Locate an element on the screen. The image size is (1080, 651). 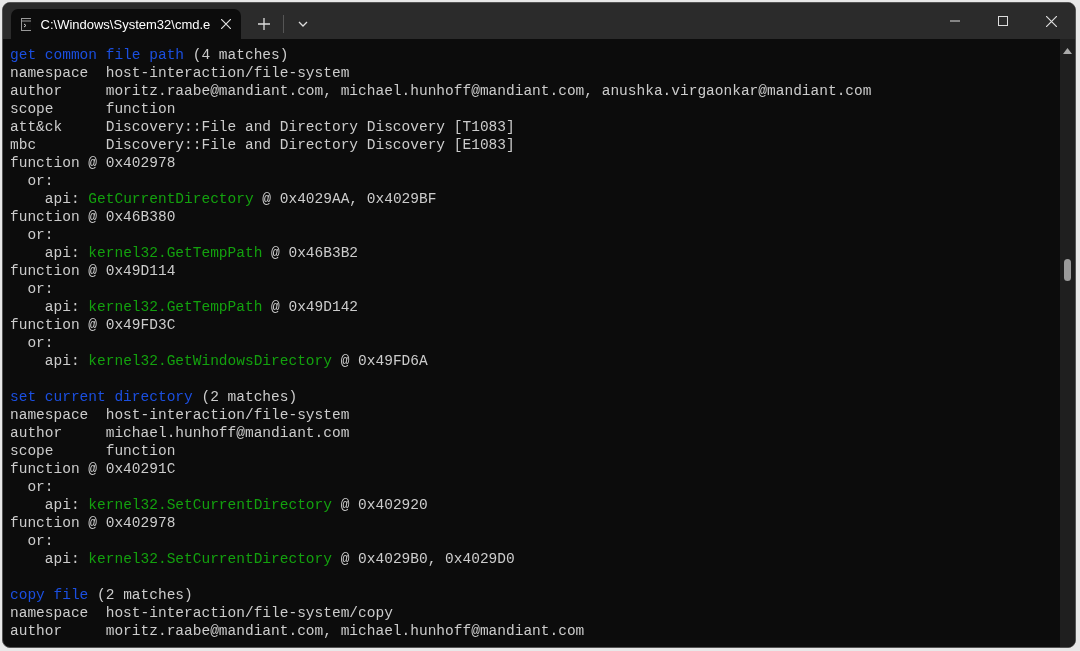
rule-heading: get common file path (4 matches) is located at coordinates (149, 55).